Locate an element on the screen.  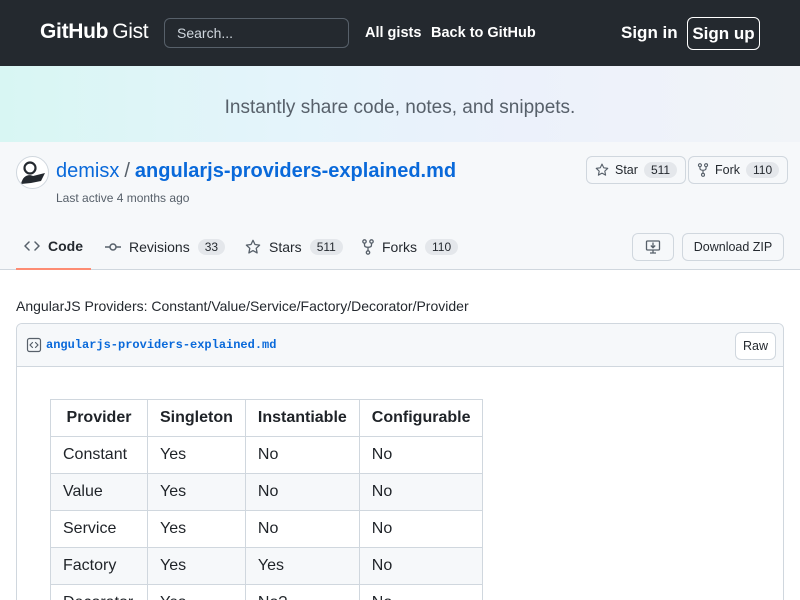
table-row: Decorator Yes No? No is located at coordinates (267, 592).